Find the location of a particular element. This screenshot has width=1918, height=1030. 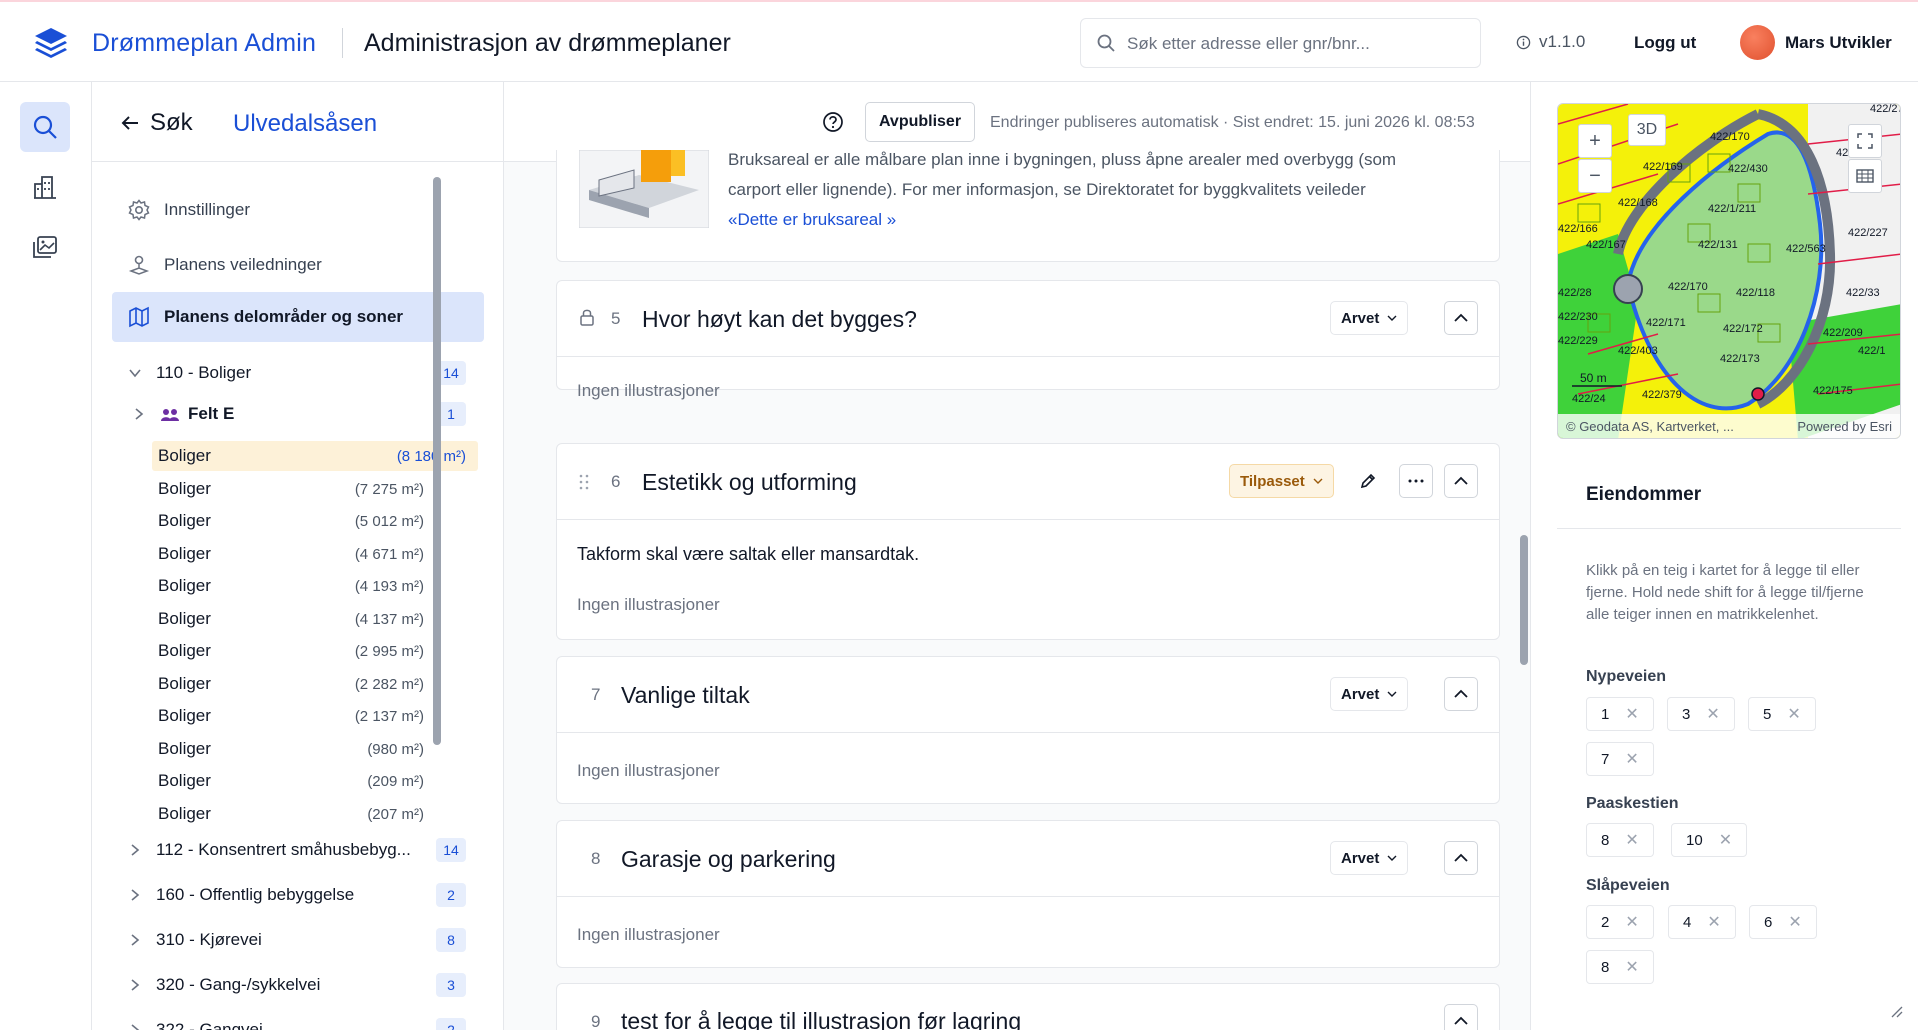

property-chip: 7 ✕ is located at coordinates (1620, 759).